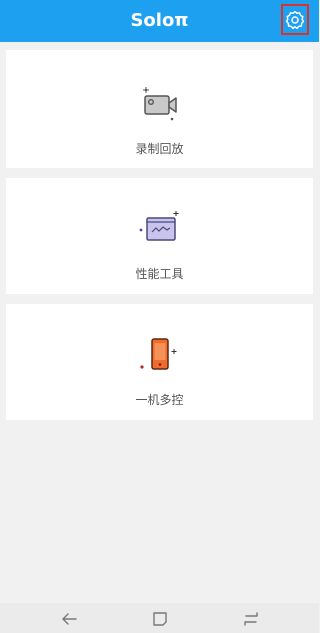  I want to click on app-title: Soloπ, so click(159, 20).